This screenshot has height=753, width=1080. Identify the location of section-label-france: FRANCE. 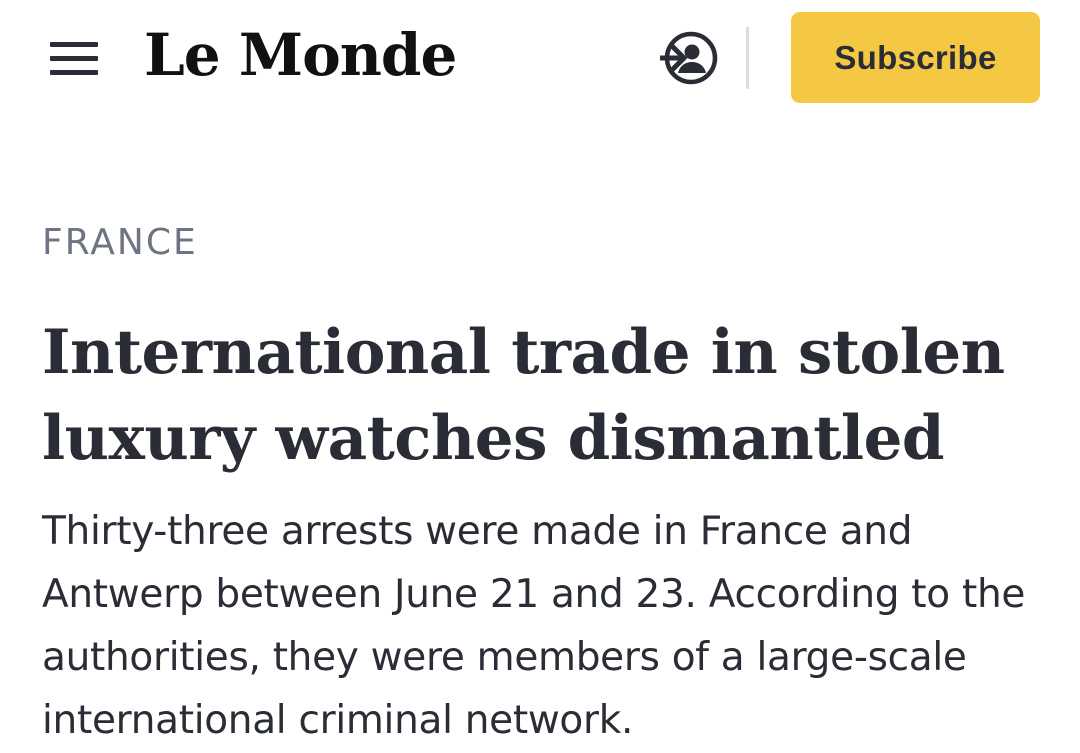
(120, 242).